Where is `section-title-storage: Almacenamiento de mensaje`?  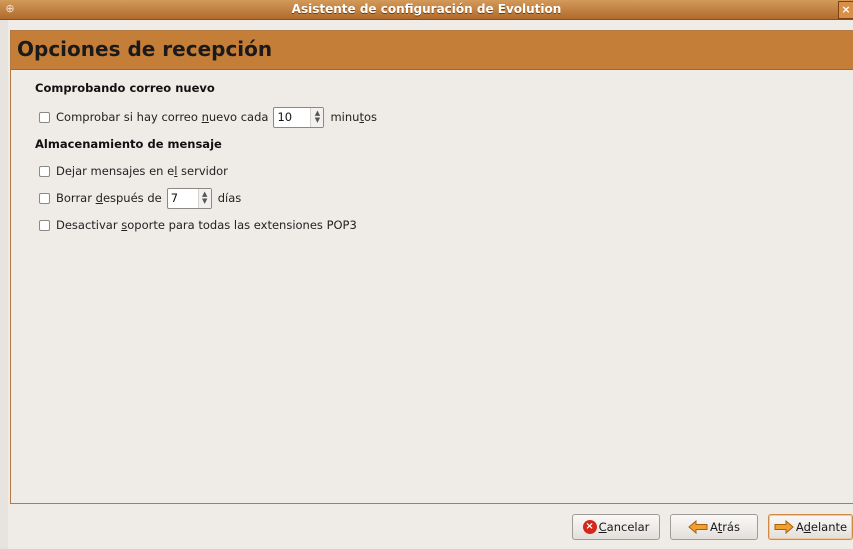
section-title-storage: Almacenamiento de mensaje is located at coordinates (128, 144).